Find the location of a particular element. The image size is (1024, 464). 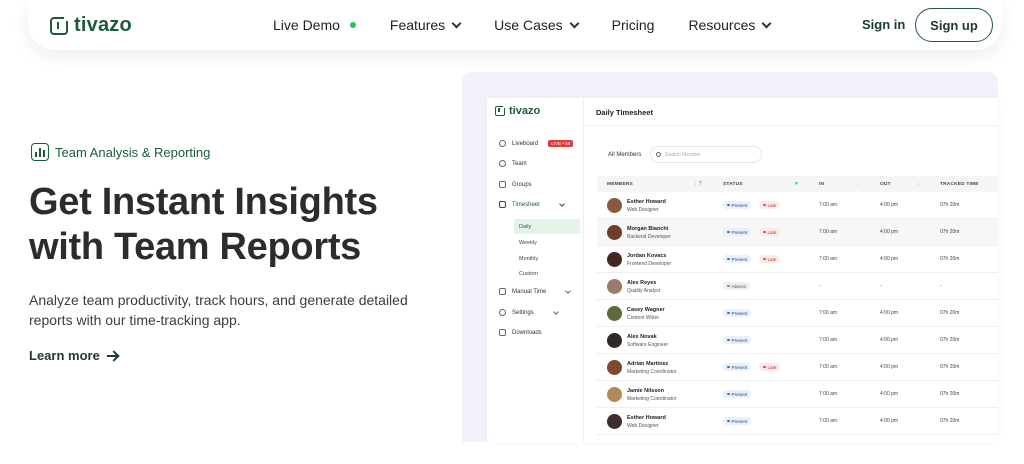

col-in: IN is located at coordinates (821, 184).